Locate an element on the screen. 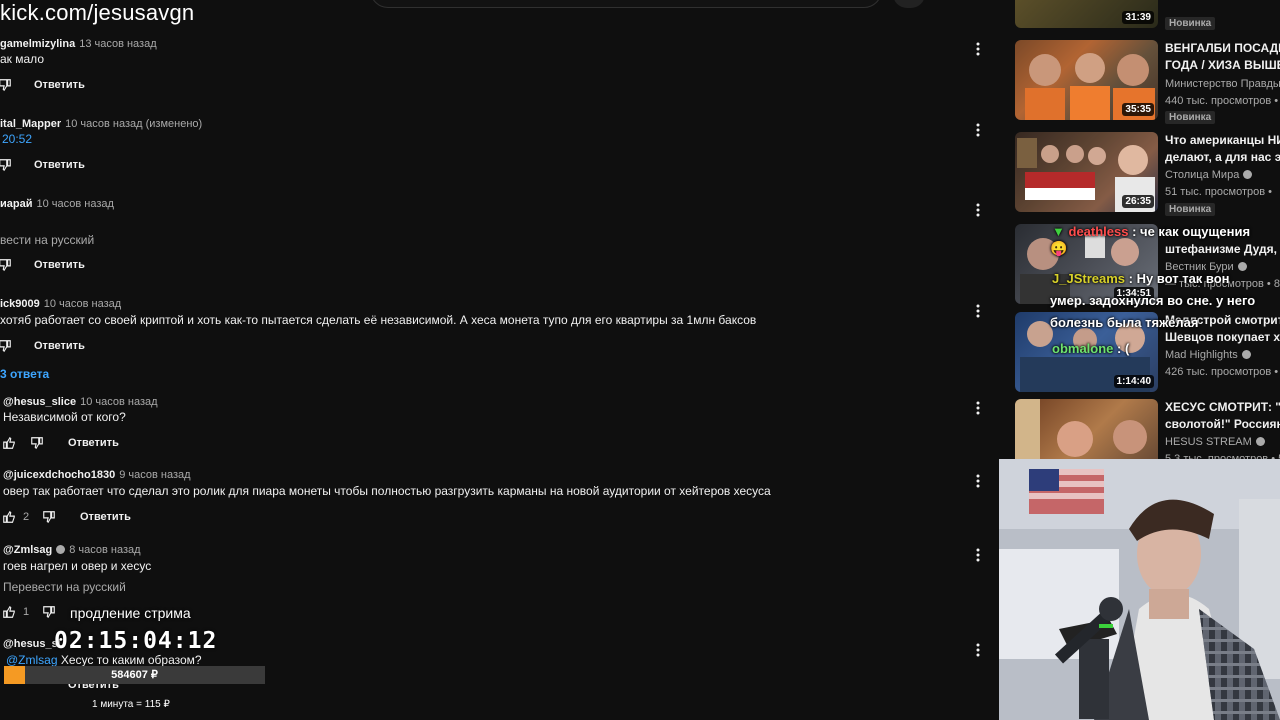  chat-message: obmalone : ( is located at coordinates (1091, 348).